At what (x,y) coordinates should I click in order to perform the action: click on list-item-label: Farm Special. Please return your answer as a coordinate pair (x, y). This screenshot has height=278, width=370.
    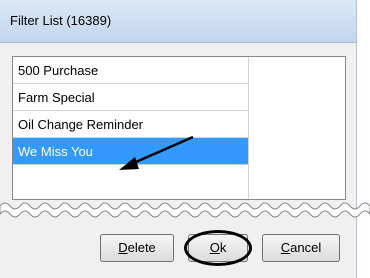
    Looking at the image, I should click on (56, 97).